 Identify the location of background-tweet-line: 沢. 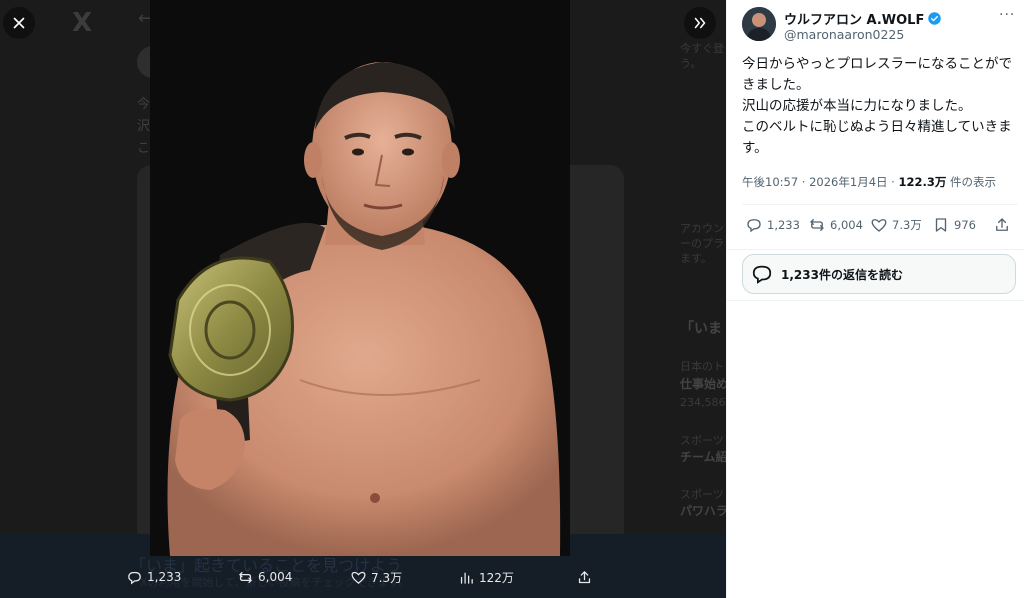
(144, 126).